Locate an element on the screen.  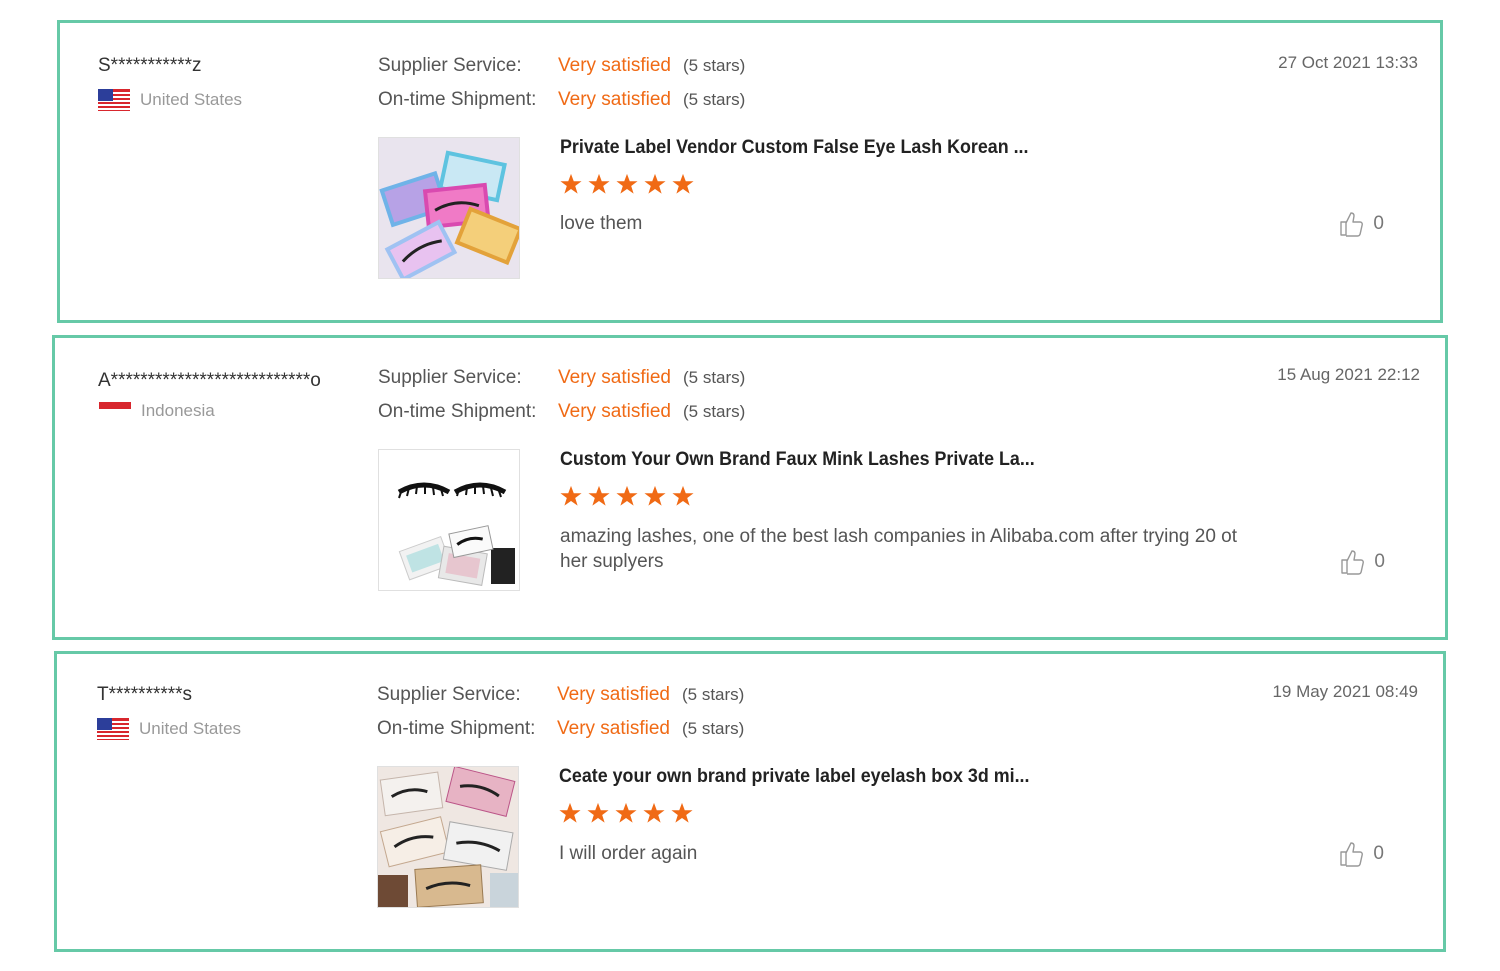
buyer-name: A***************************o is located at coordinates (209, 380).